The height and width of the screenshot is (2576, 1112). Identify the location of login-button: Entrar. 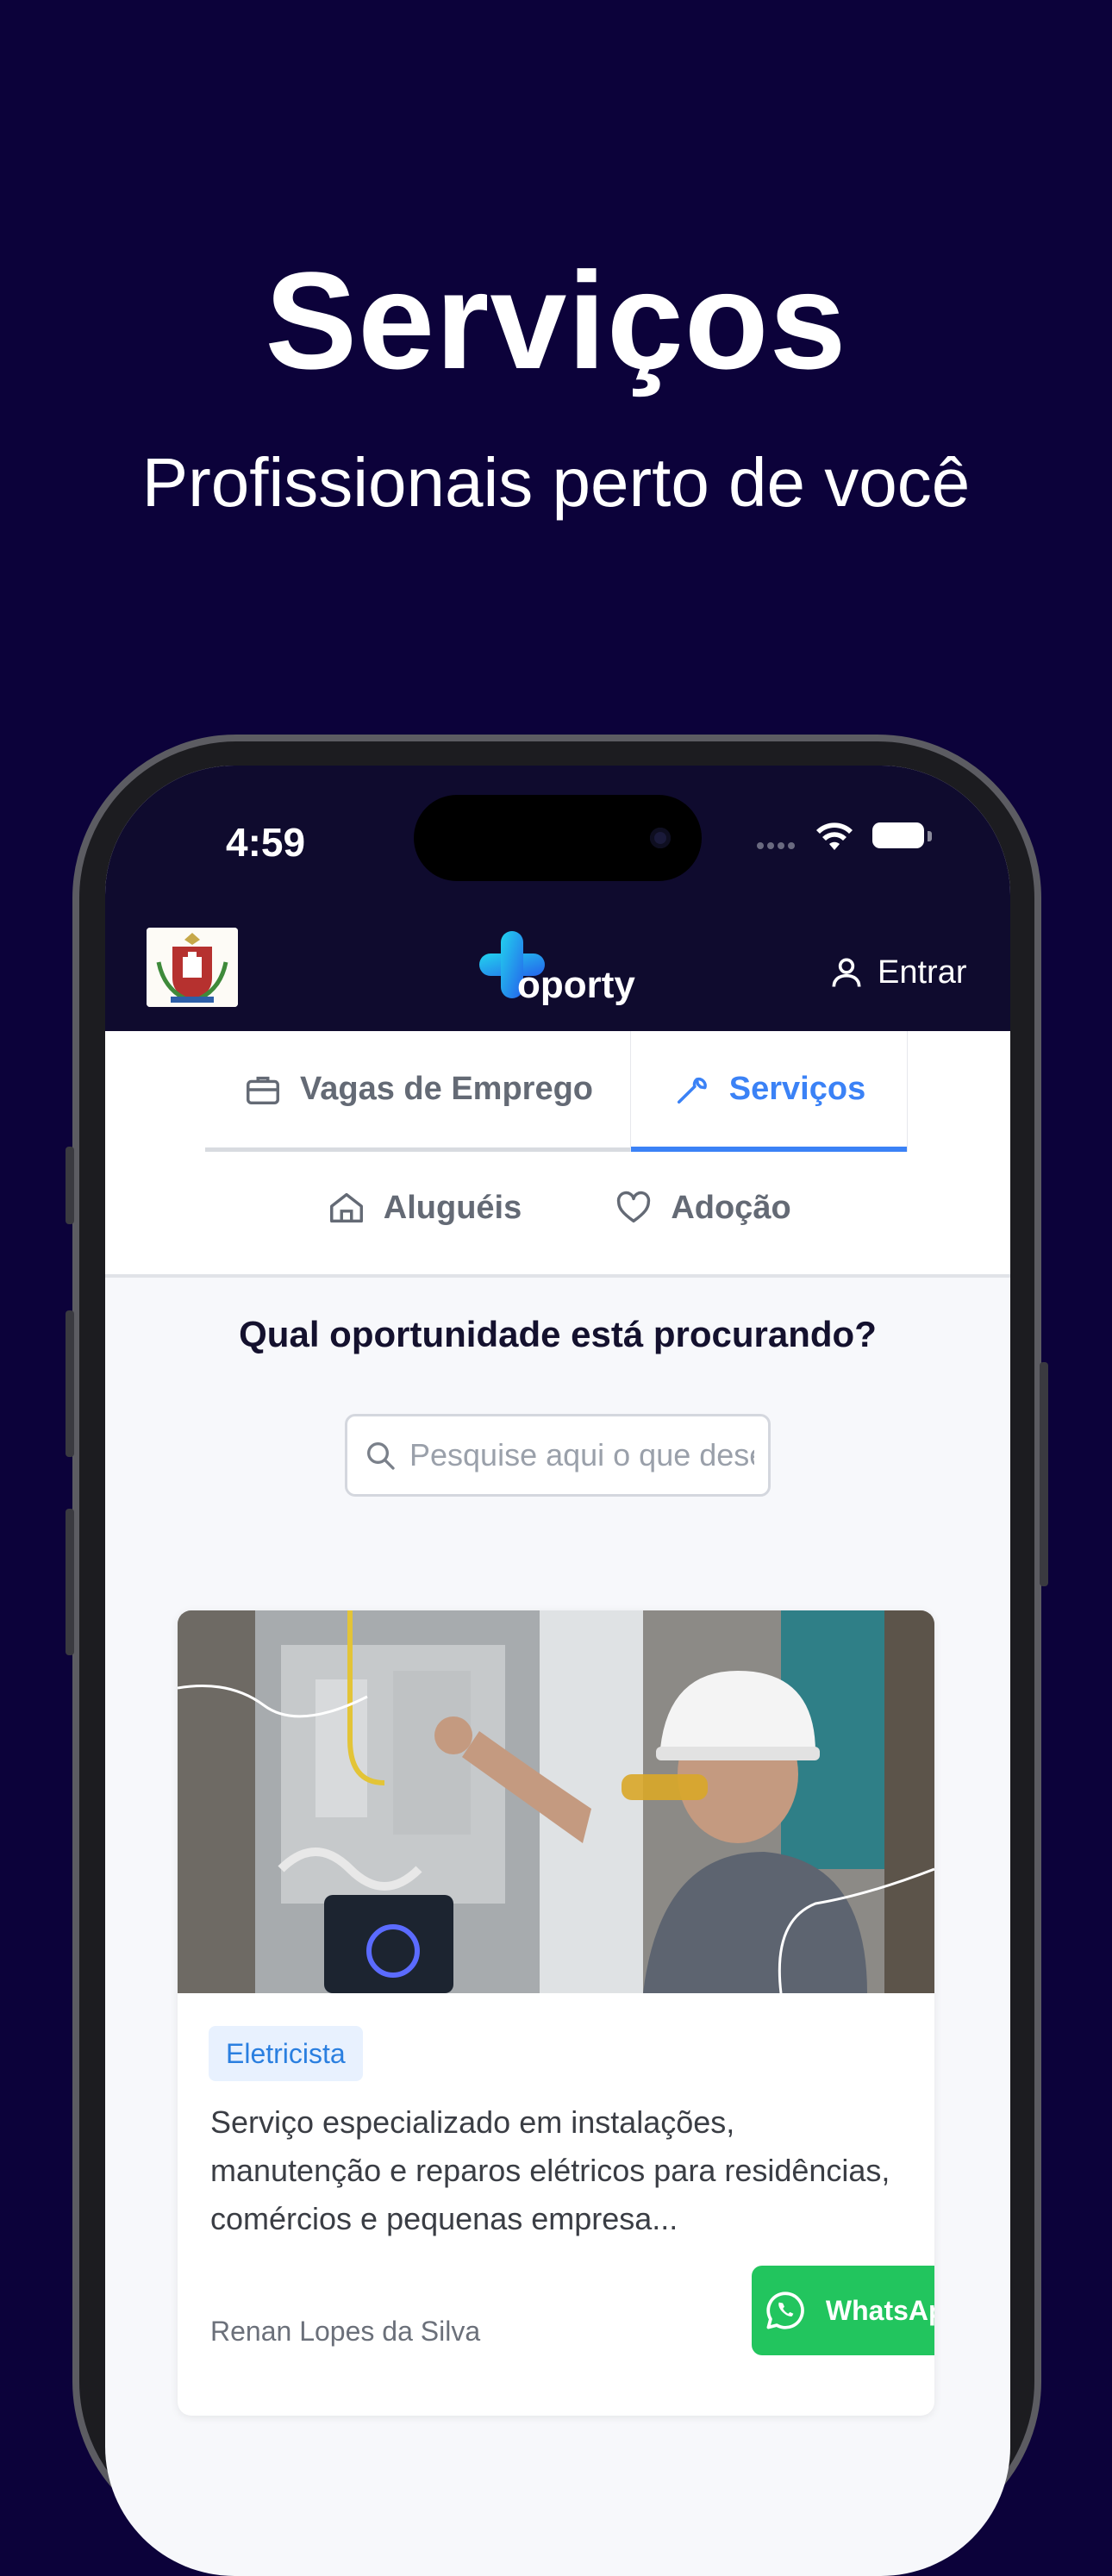
(897, 973).